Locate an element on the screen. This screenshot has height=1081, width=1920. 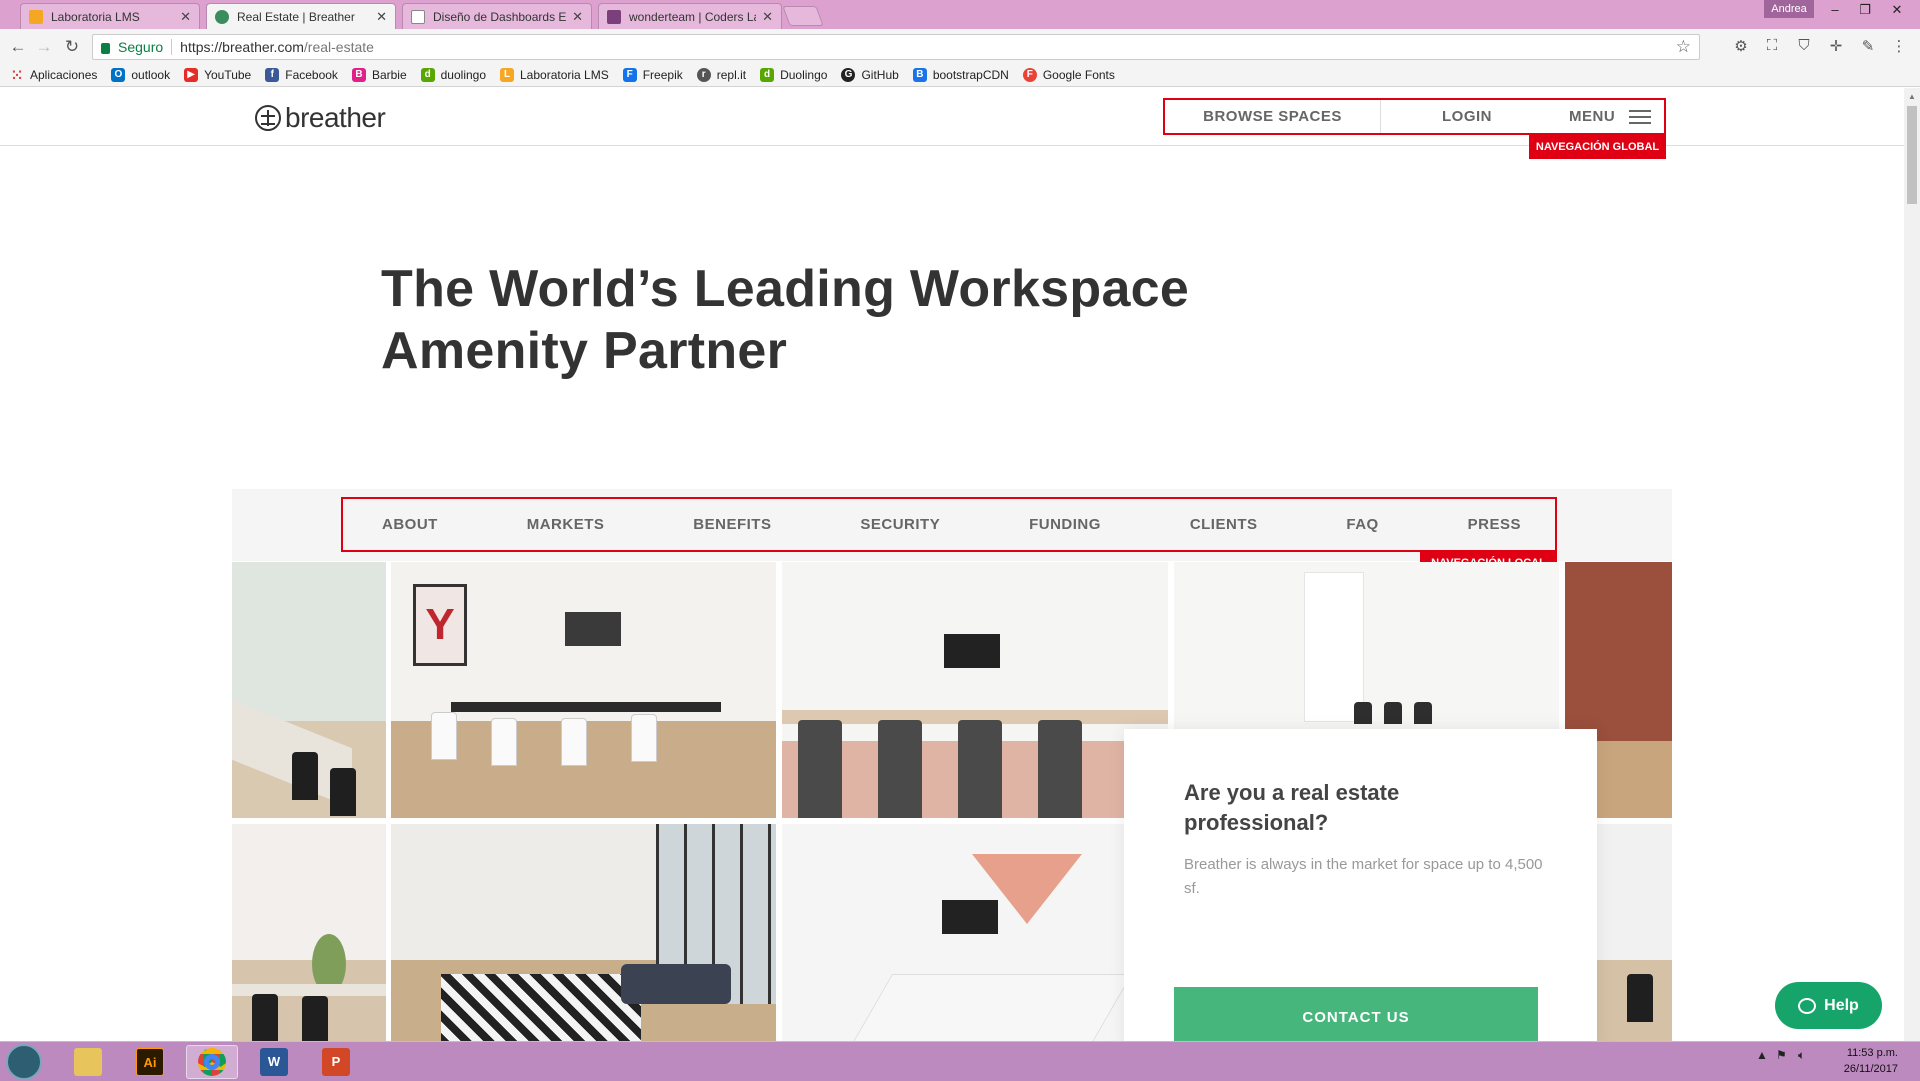
hamburger-menu-icon is located at coordinates (1640, 116).